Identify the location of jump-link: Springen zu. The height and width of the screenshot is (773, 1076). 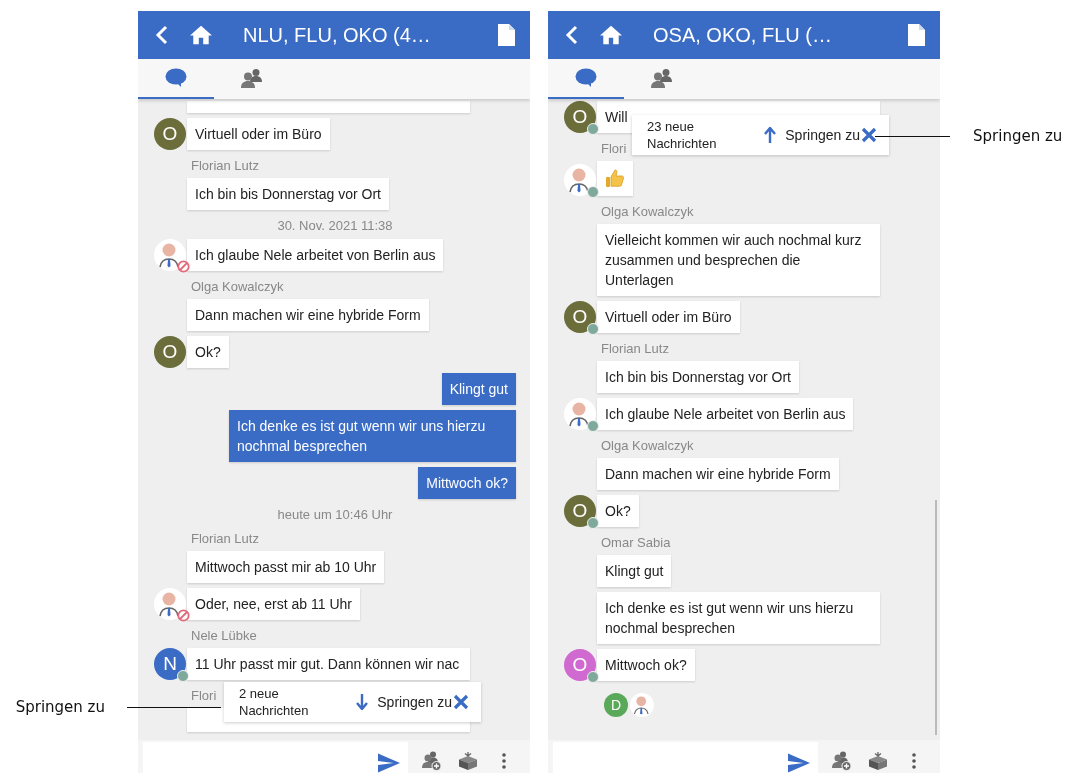
(414, 702).